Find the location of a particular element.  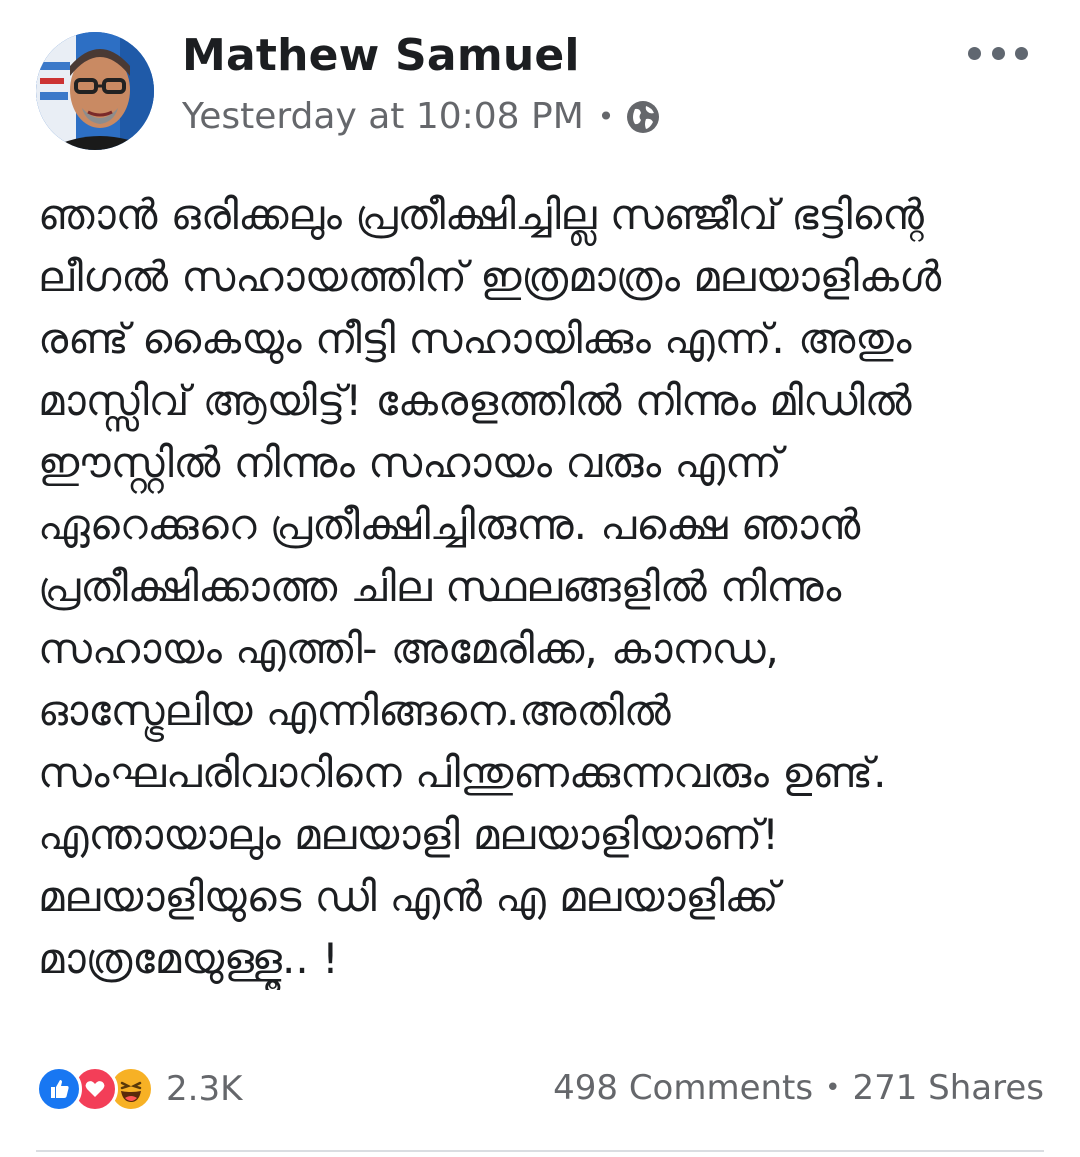

author-name: Mathew Samuel is located at coordinates (381, 55).